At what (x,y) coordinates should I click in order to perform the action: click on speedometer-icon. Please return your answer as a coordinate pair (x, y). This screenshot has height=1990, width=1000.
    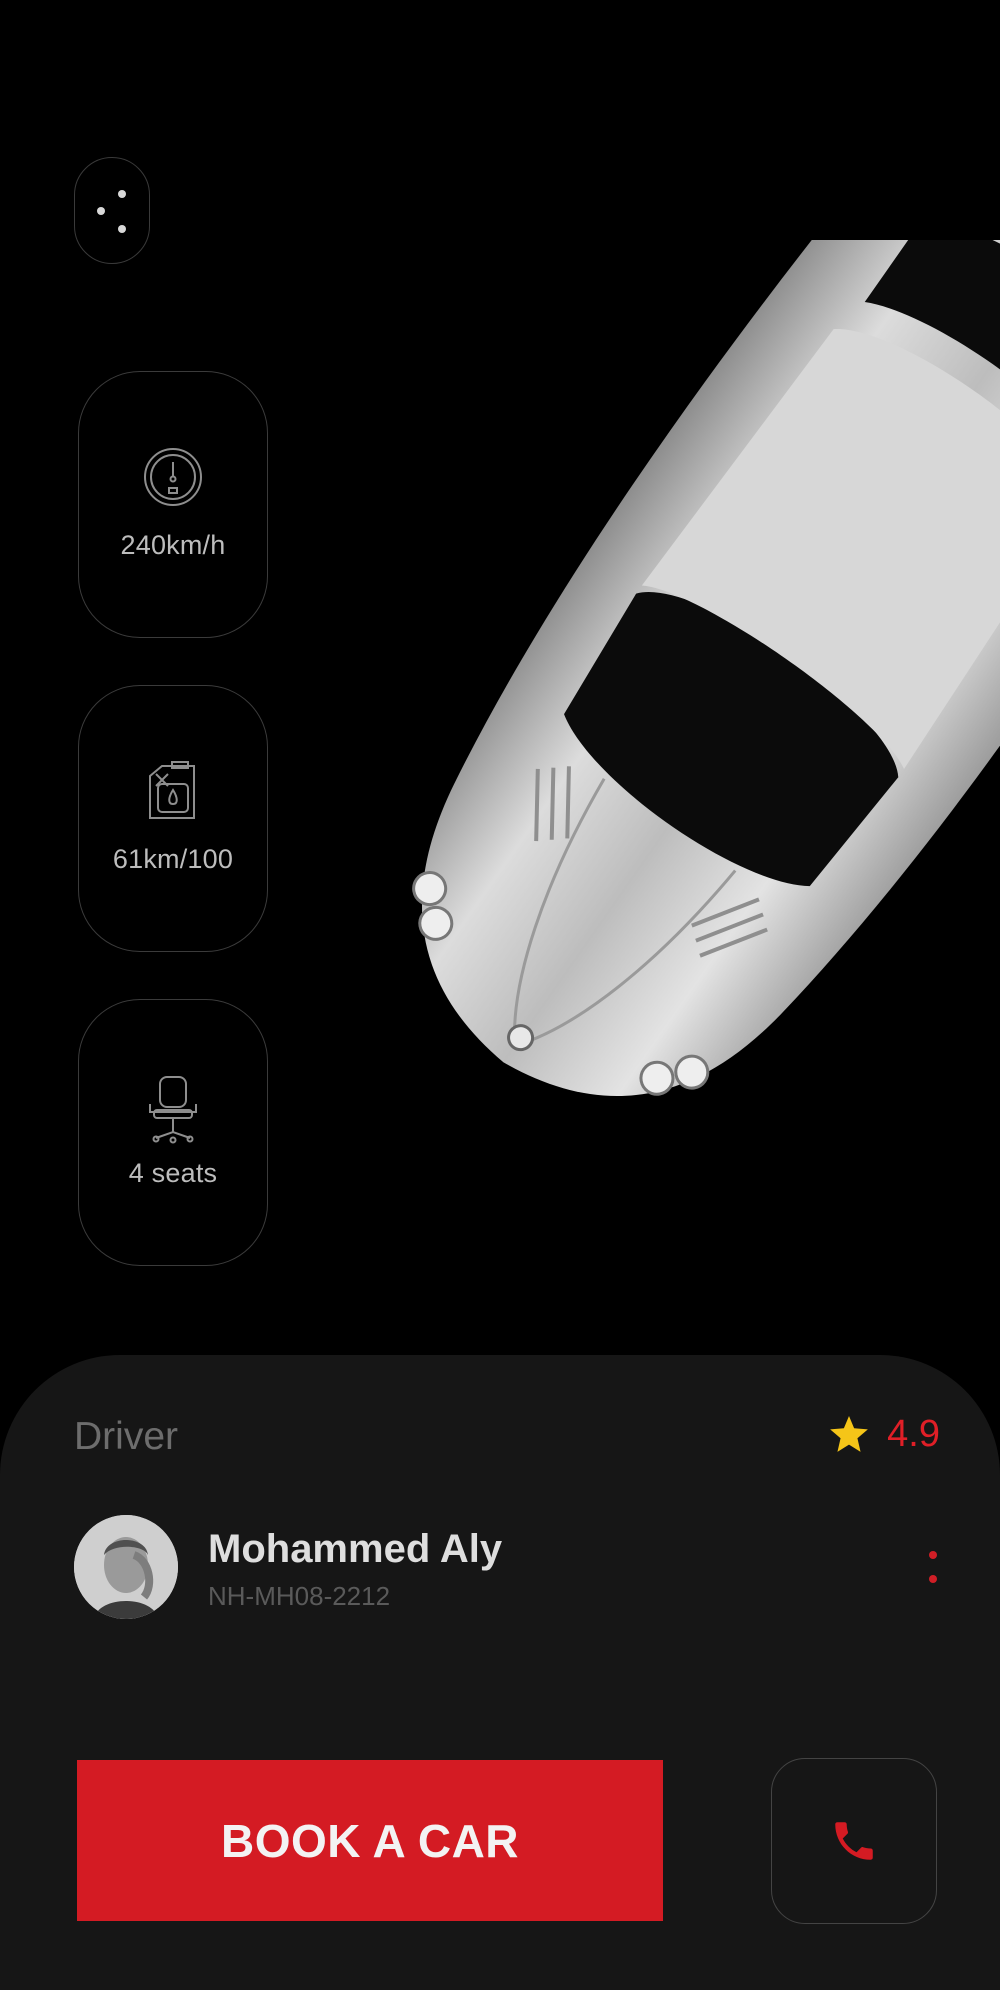
    Looking at the image, I should click on (173, 477).